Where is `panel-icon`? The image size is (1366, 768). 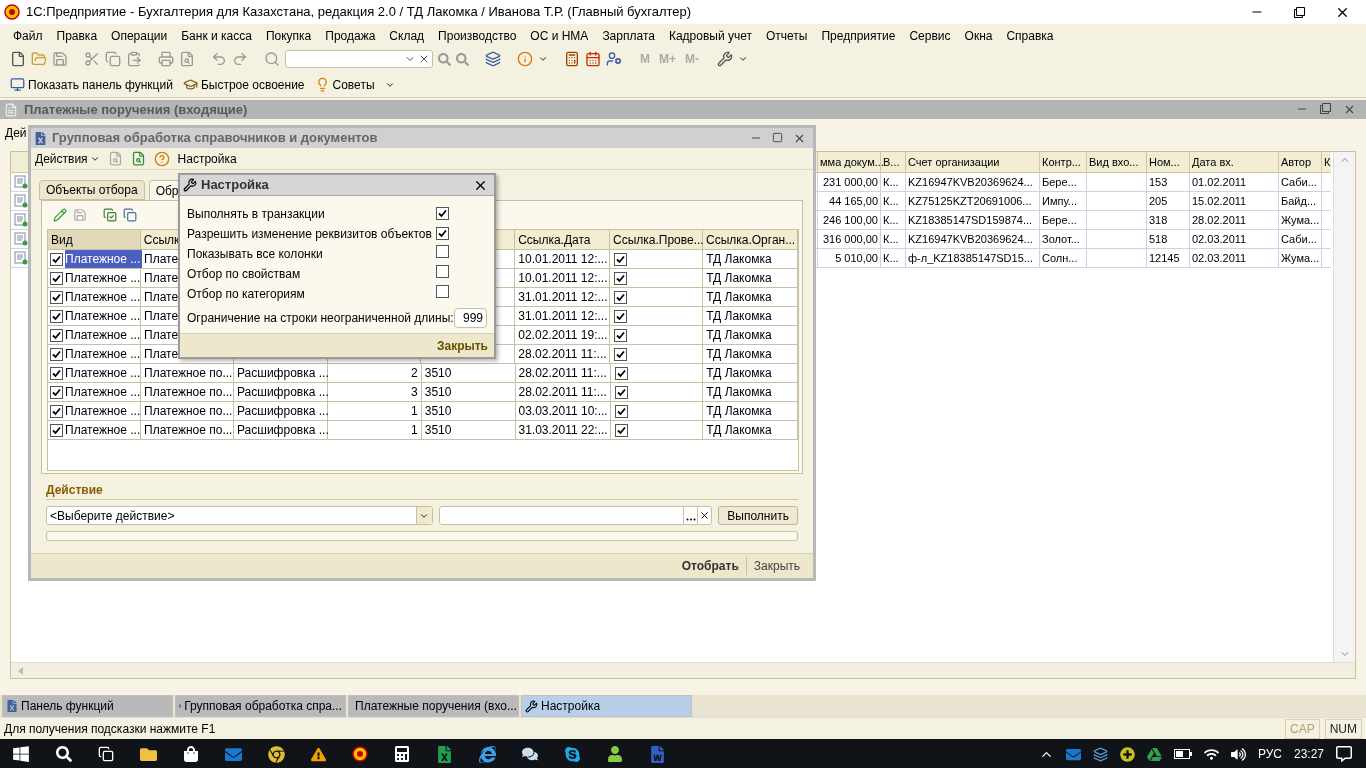 panel-icon is located at coordinates (17, 84).